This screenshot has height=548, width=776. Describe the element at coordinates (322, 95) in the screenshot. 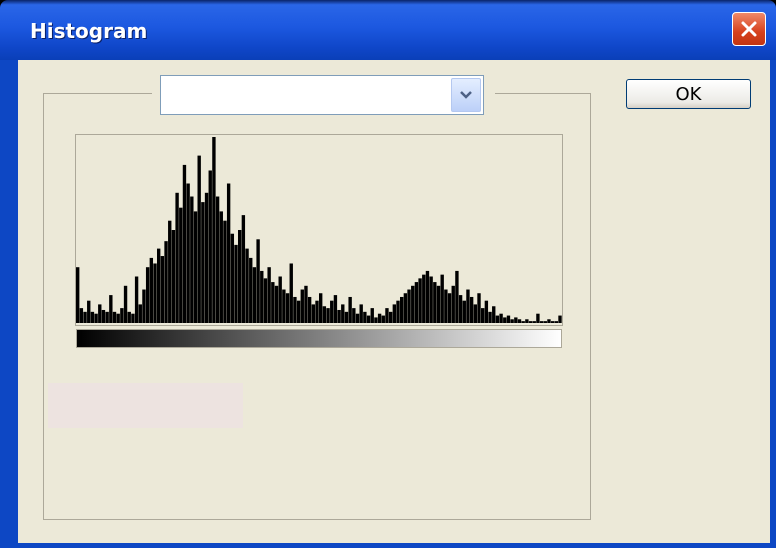

I see `channel-select` at that location.